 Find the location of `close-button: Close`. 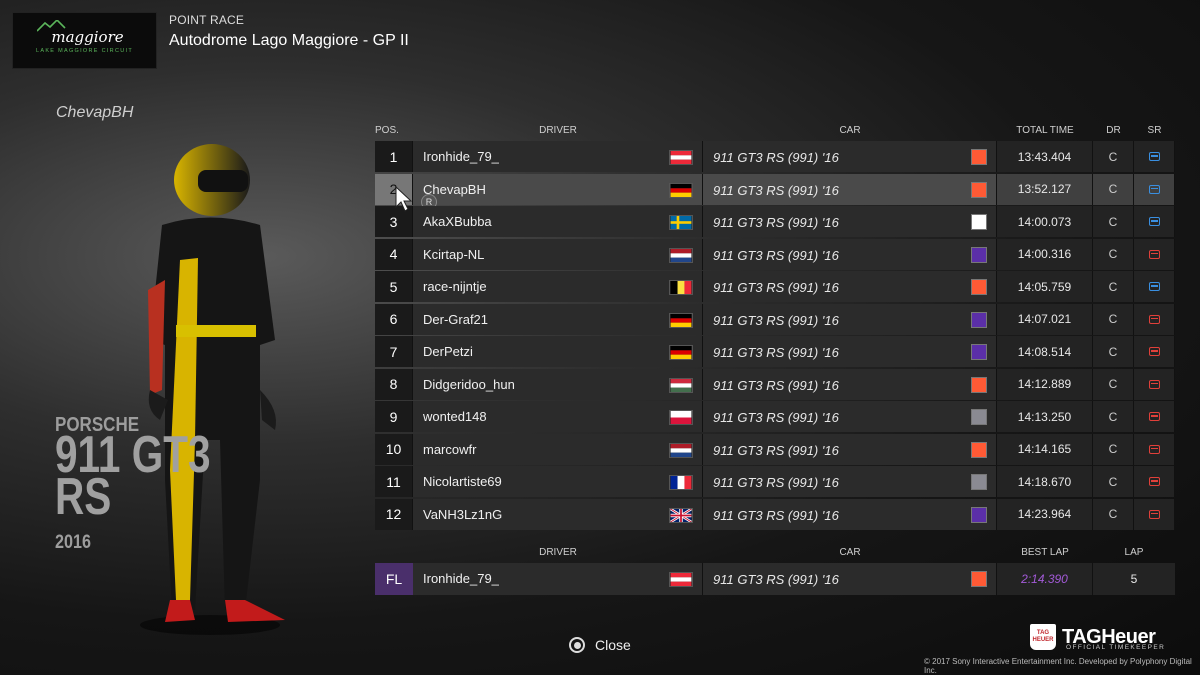

close-button: Close is located at coordinates (600, 645).